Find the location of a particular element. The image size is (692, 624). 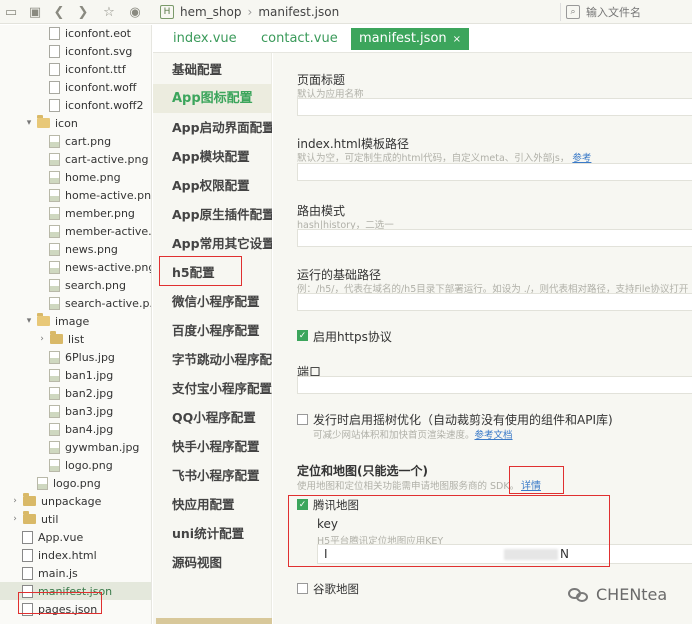

nav-item: 微信小程序配置 is located at coordinates (212, 301).